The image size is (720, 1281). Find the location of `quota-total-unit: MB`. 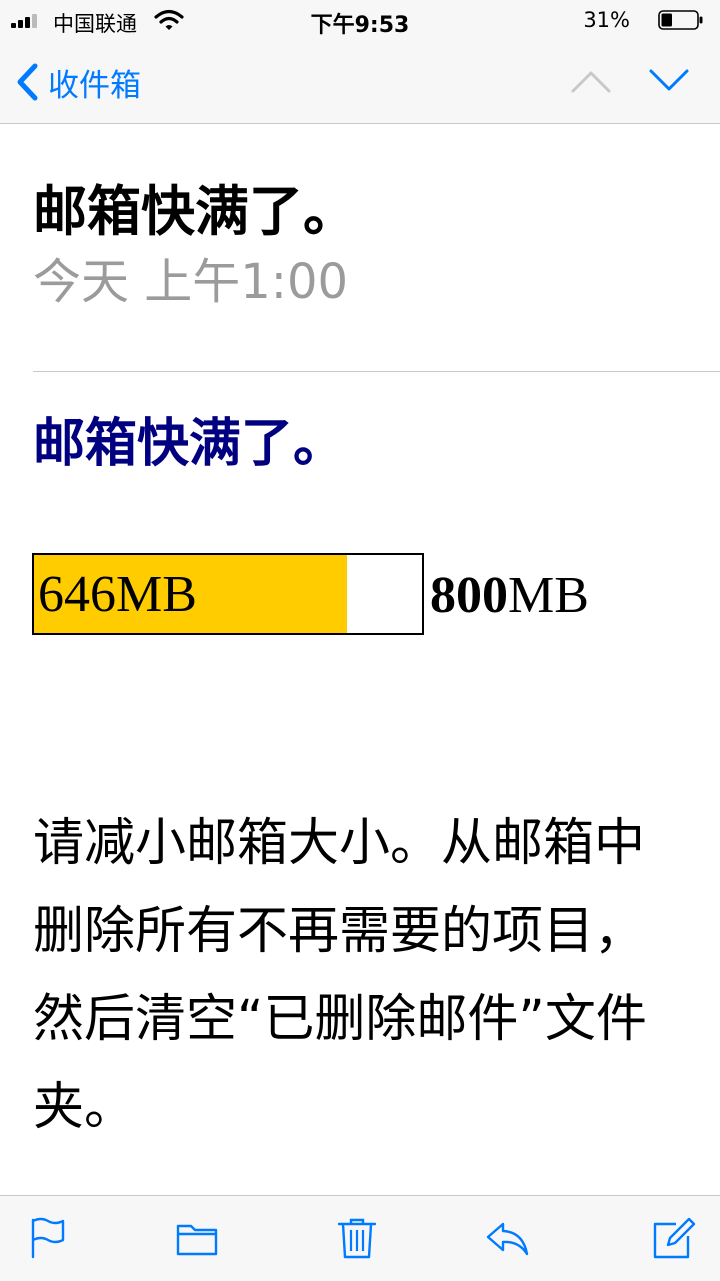

quota-total-unit: MB is located at coordinates (548, 595).